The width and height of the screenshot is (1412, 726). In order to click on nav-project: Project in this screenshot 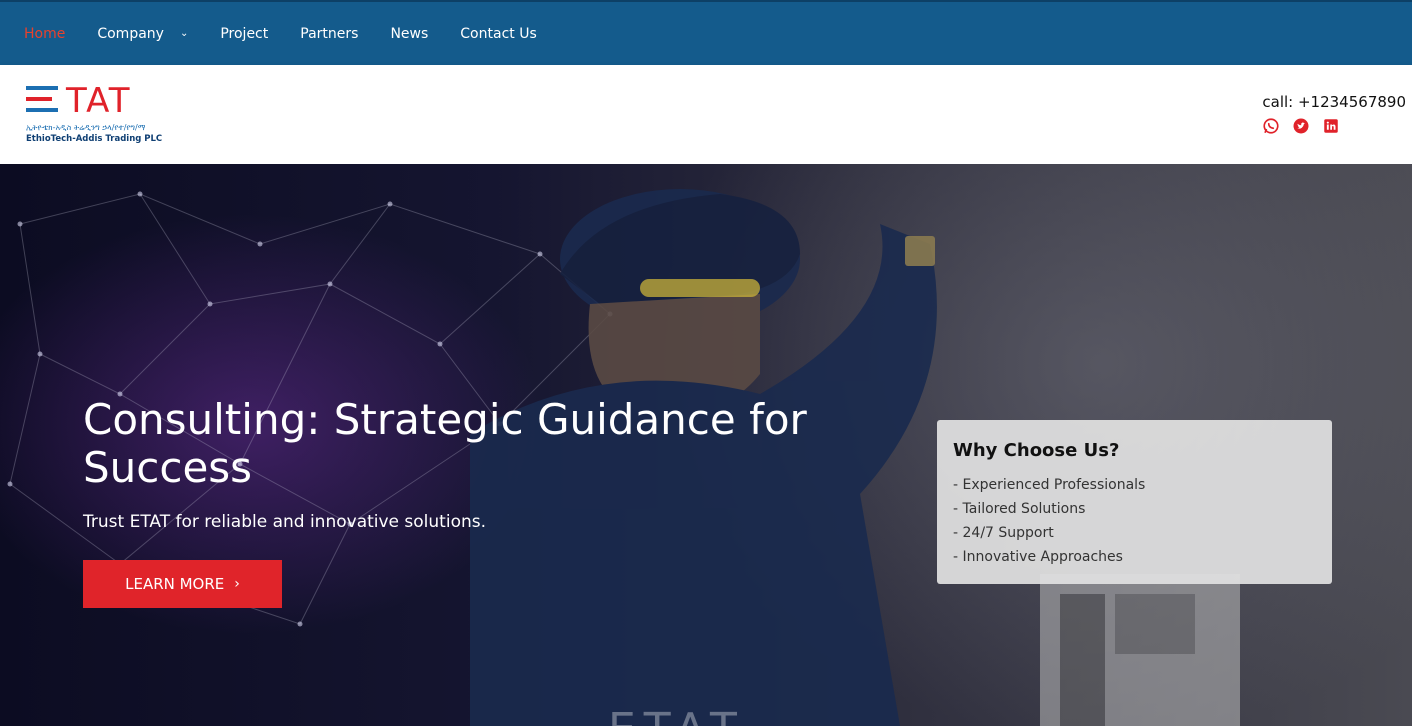, I will do `click(244, 34)`.